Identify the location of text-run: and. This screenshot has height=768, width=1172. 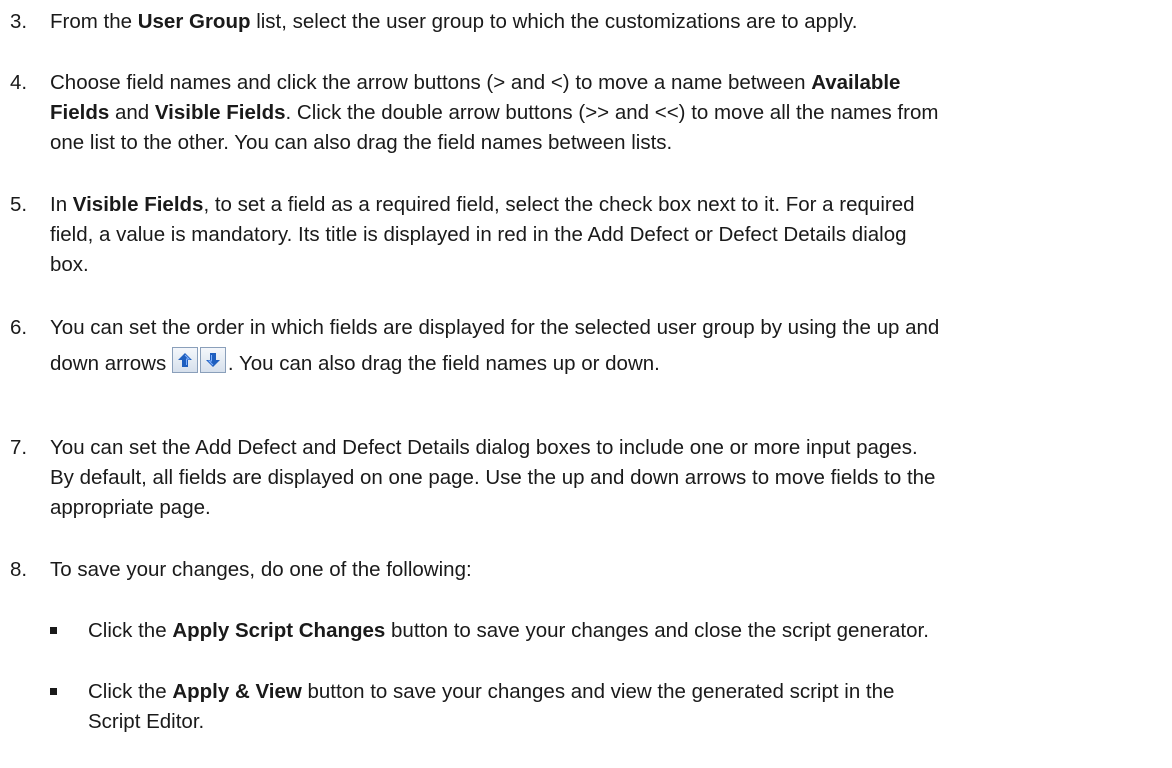
(132, 112).